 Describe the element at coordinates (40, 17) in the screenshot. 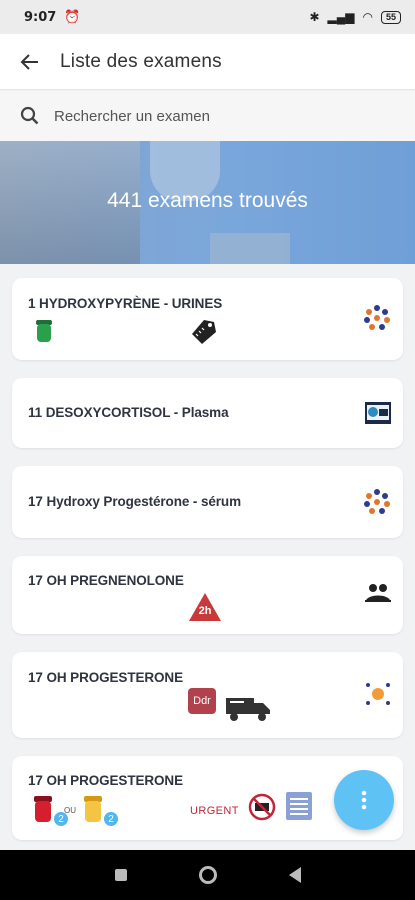

I see `status-time: 9:07` at that location.